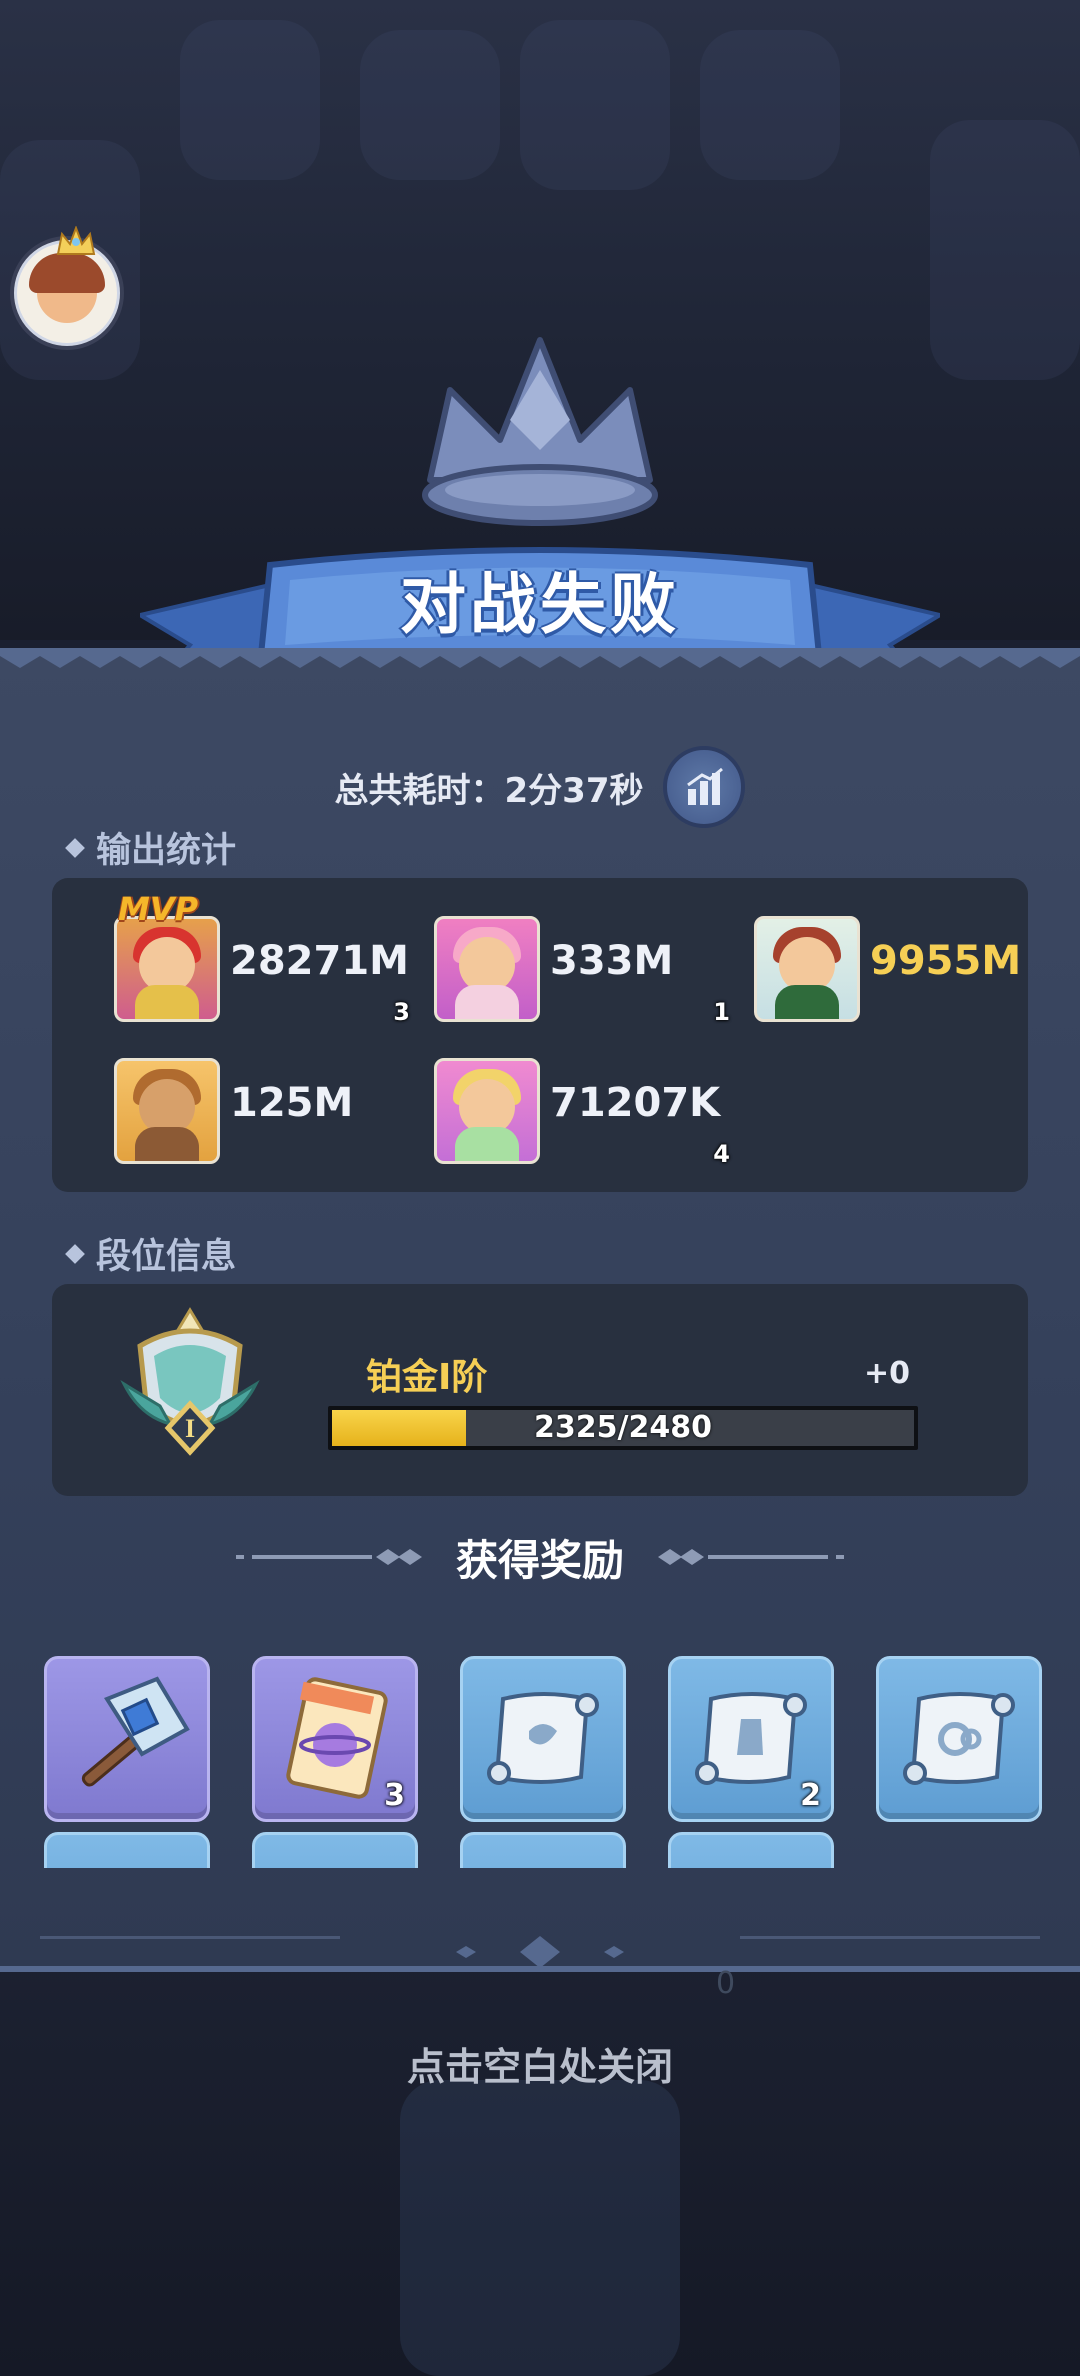  Describe the element at coordinates (540, 604) in the screenshot. I see `battle-result-title: 对战失败` at that location.